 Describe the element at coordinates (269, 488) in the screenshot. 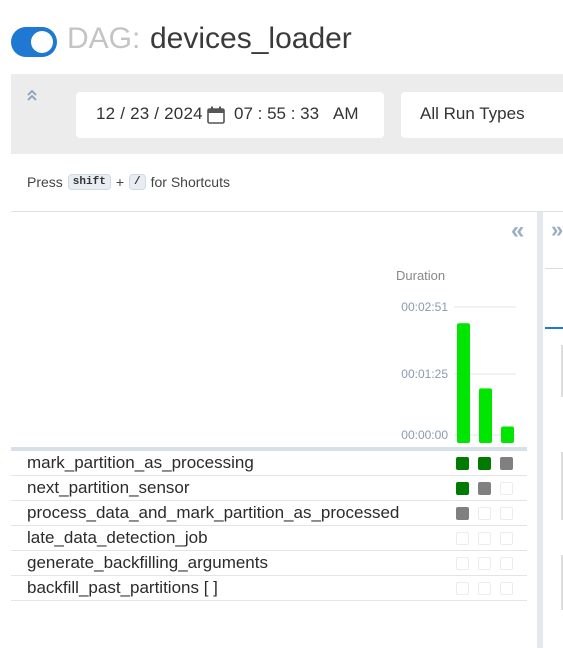

I see `task-row: next_partition_sensor` at that location.